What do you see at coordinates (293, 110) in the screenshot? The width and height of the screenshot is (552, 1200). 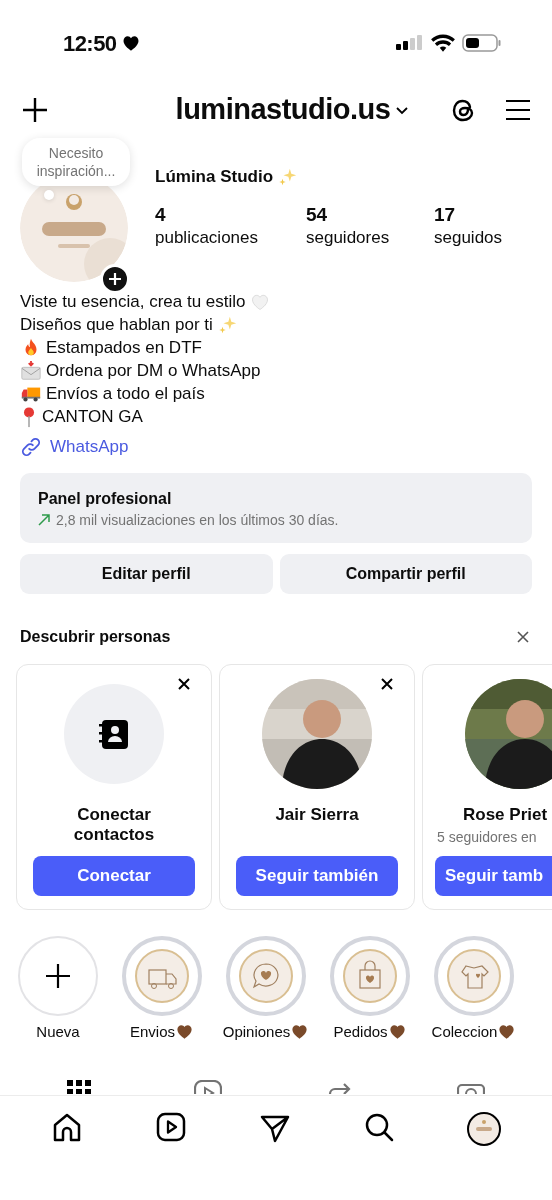 I see `account-switcher: luminastudio.us` at bounding box center [293, 110].